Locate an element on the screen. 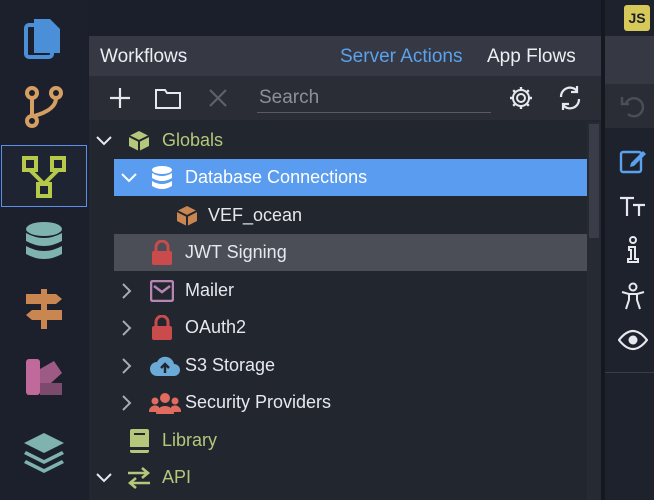 This screenshot has height=500, width=654. tab-server-actions: Server Actions is located at coordinates (401, 57).